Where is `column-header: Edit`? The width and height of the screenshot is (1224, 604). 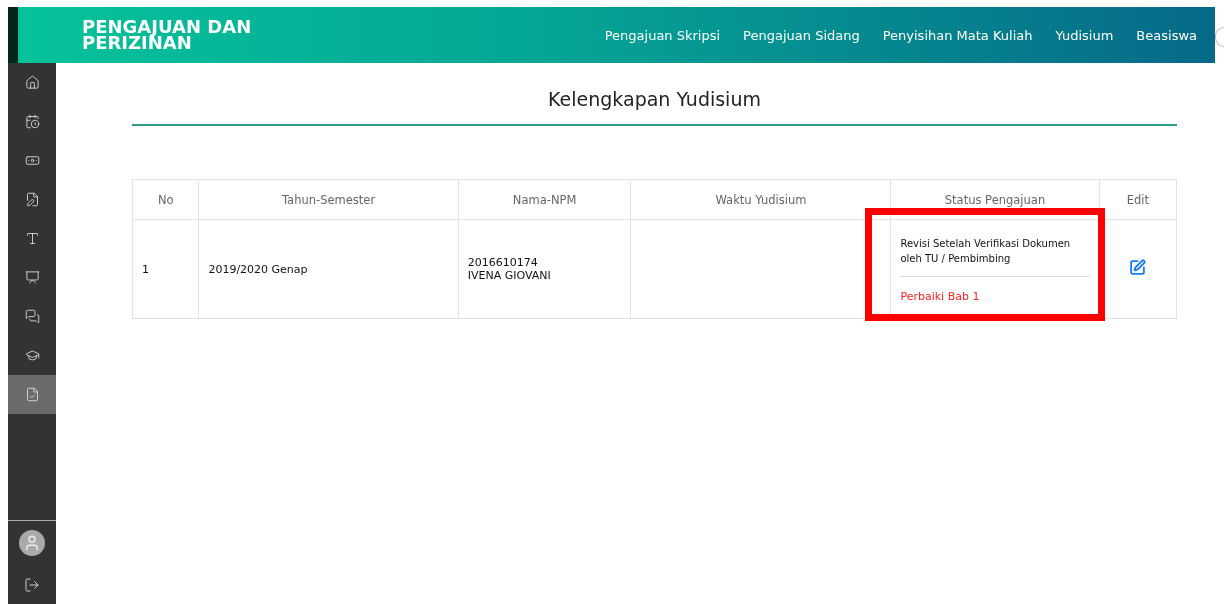
column-header: Edit is located at coordinates (1138, 199).